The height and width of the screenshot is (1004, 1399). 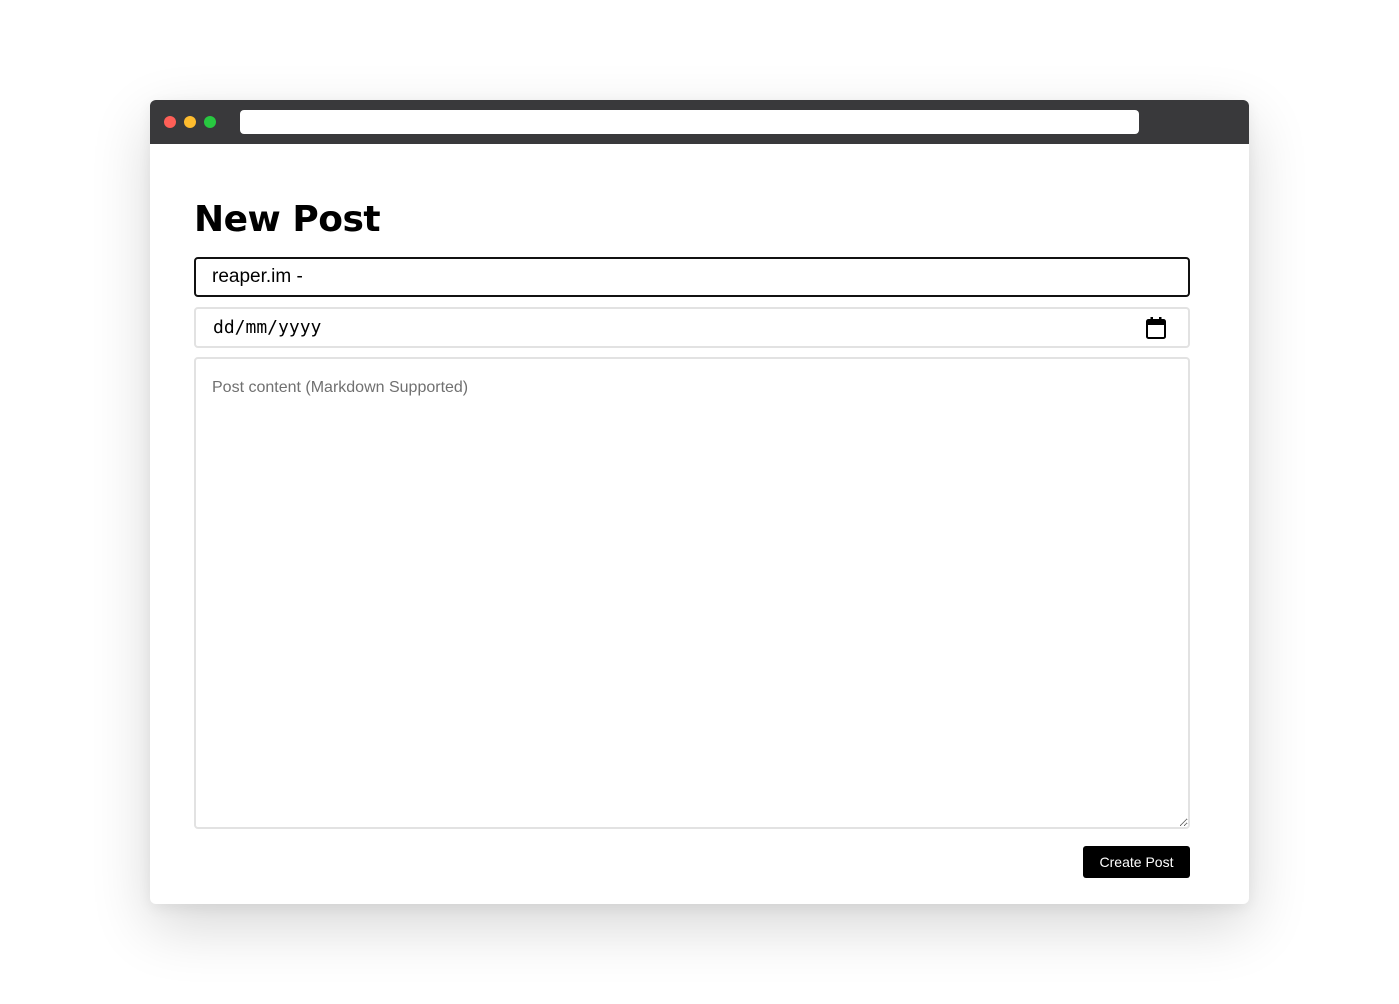 What do you see at coordinates (1136, 862) in the screenshot?
I see `create-post-button: Create Post` at bounding box center [1136, 862].